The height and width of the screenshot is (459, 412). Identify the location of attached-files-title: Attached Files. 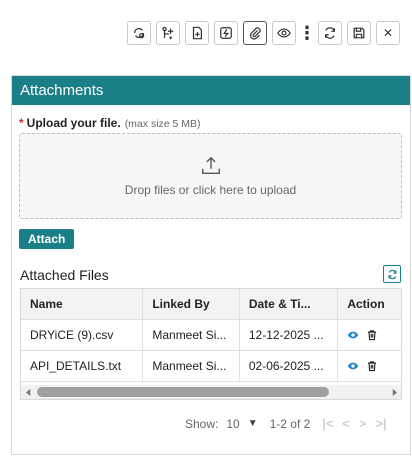
(64, 275).